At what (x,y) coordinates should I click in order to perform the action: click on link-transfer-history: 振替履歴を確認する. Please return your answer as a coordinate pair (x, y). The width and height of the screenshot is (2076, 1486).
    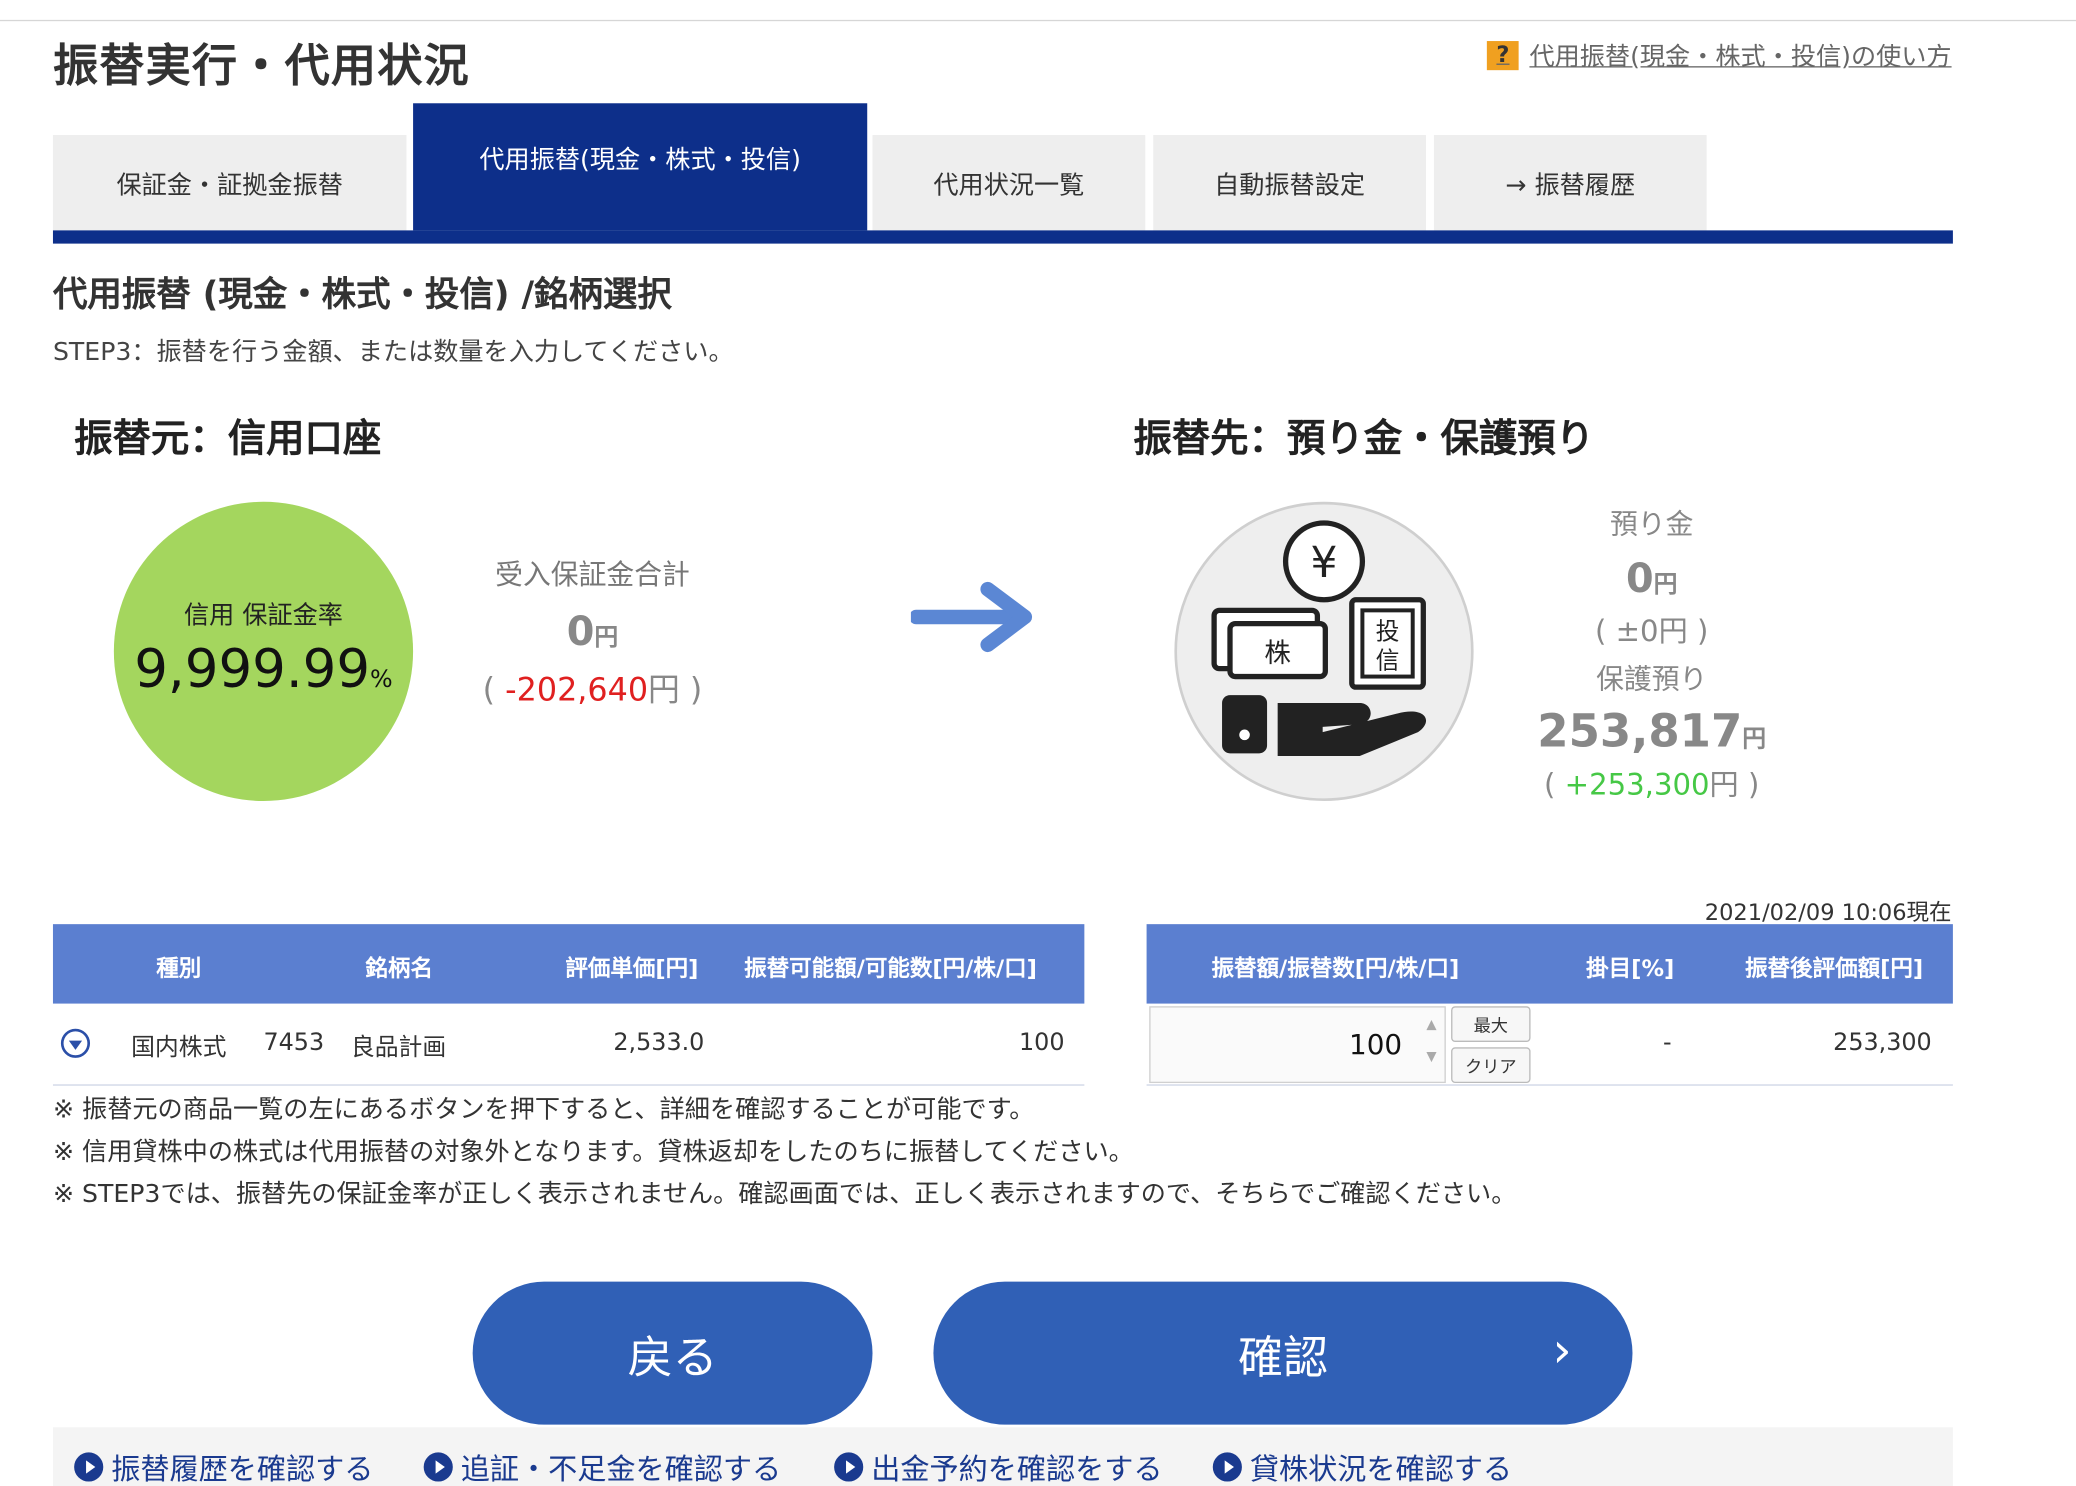
    Looking at the image, I should click on (223, 1466).